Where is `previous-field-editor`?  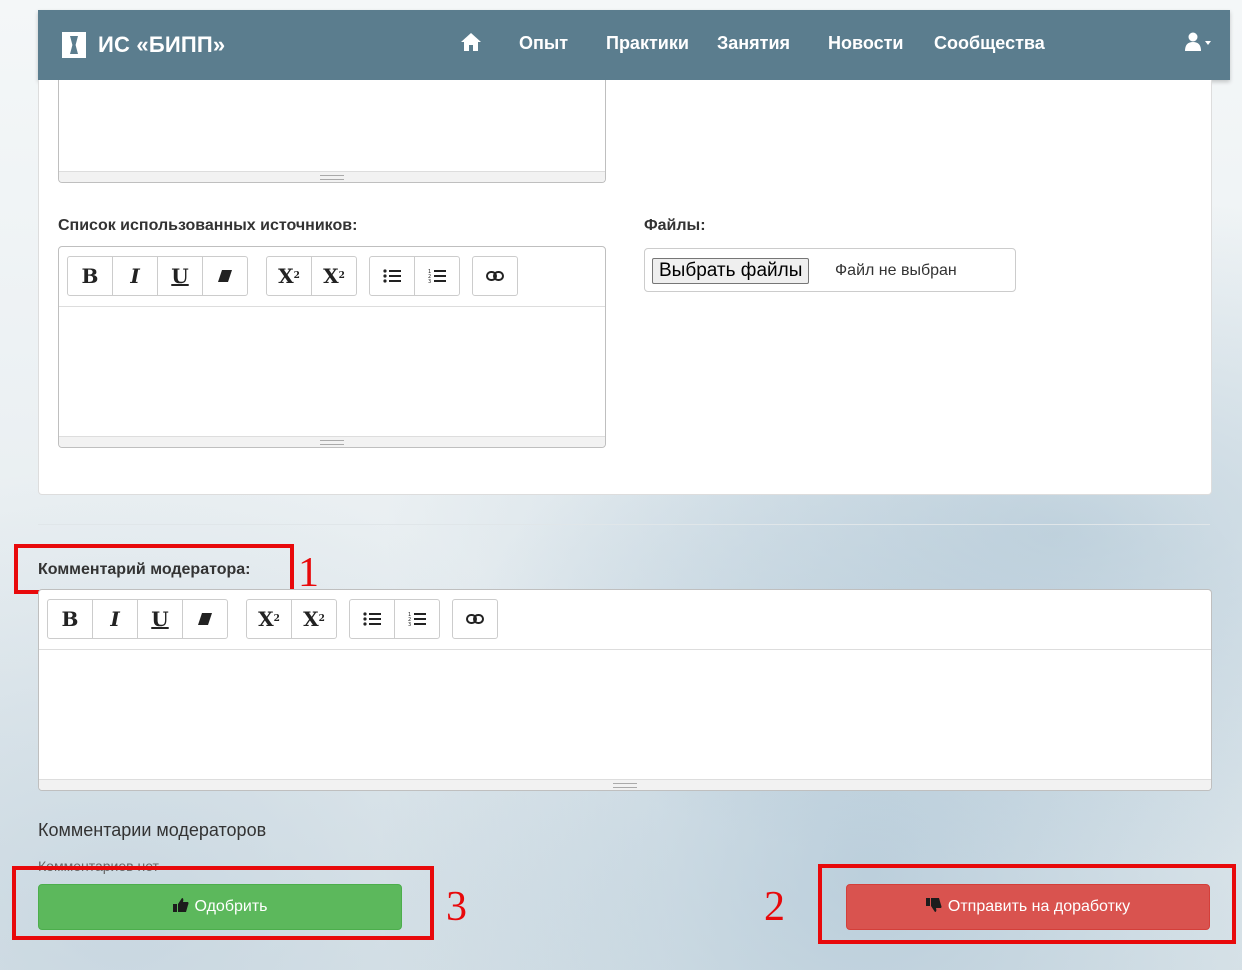
previous-field-editor is located at coordinates (332, 131).